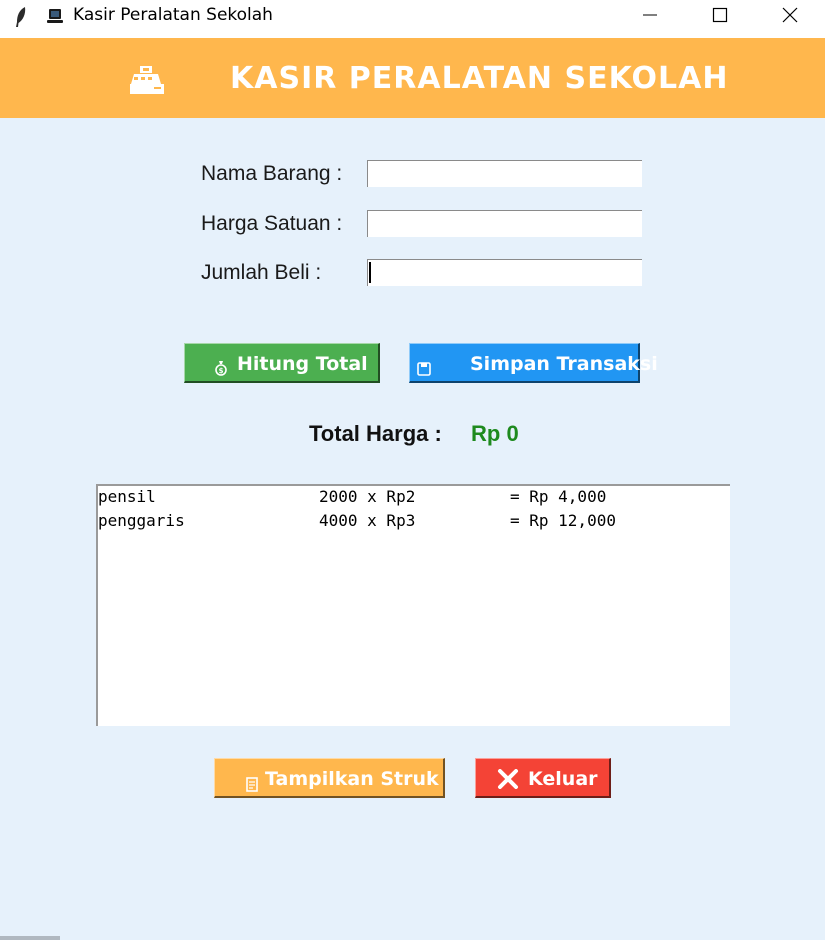  I want to click on maximize-icon, so click(720, 15).